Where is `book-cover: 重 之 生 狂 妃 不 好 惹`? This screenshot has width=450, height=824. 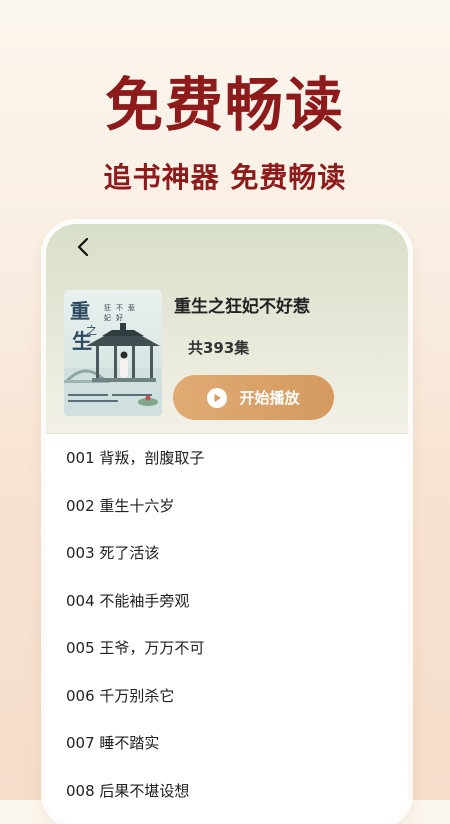
book-cover: 重 之 生 狂 妃 不 好 惹 is located at coordinates (113, 353).